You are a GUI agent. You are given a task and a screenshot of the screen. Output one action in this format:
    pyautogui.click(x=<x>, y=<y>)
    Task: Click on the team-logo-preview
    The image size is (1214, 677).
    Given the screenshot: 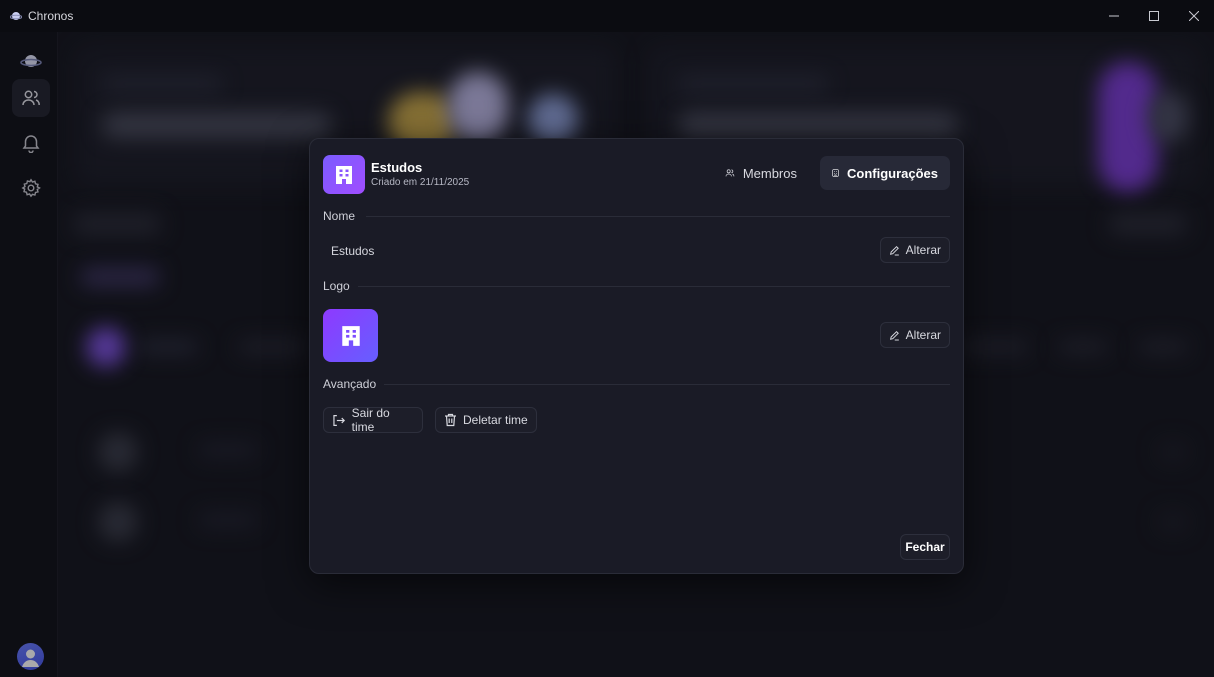 What is the action you would take?
    pyautogui.click(x=350, y=335)
    